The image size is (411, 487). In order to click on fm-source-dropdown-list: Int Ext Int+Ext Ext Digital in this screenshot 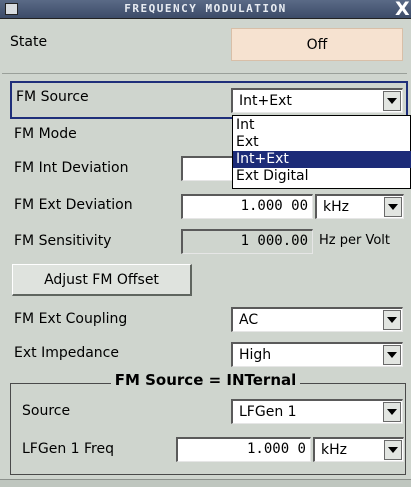, I will do `click(321, 152)`.